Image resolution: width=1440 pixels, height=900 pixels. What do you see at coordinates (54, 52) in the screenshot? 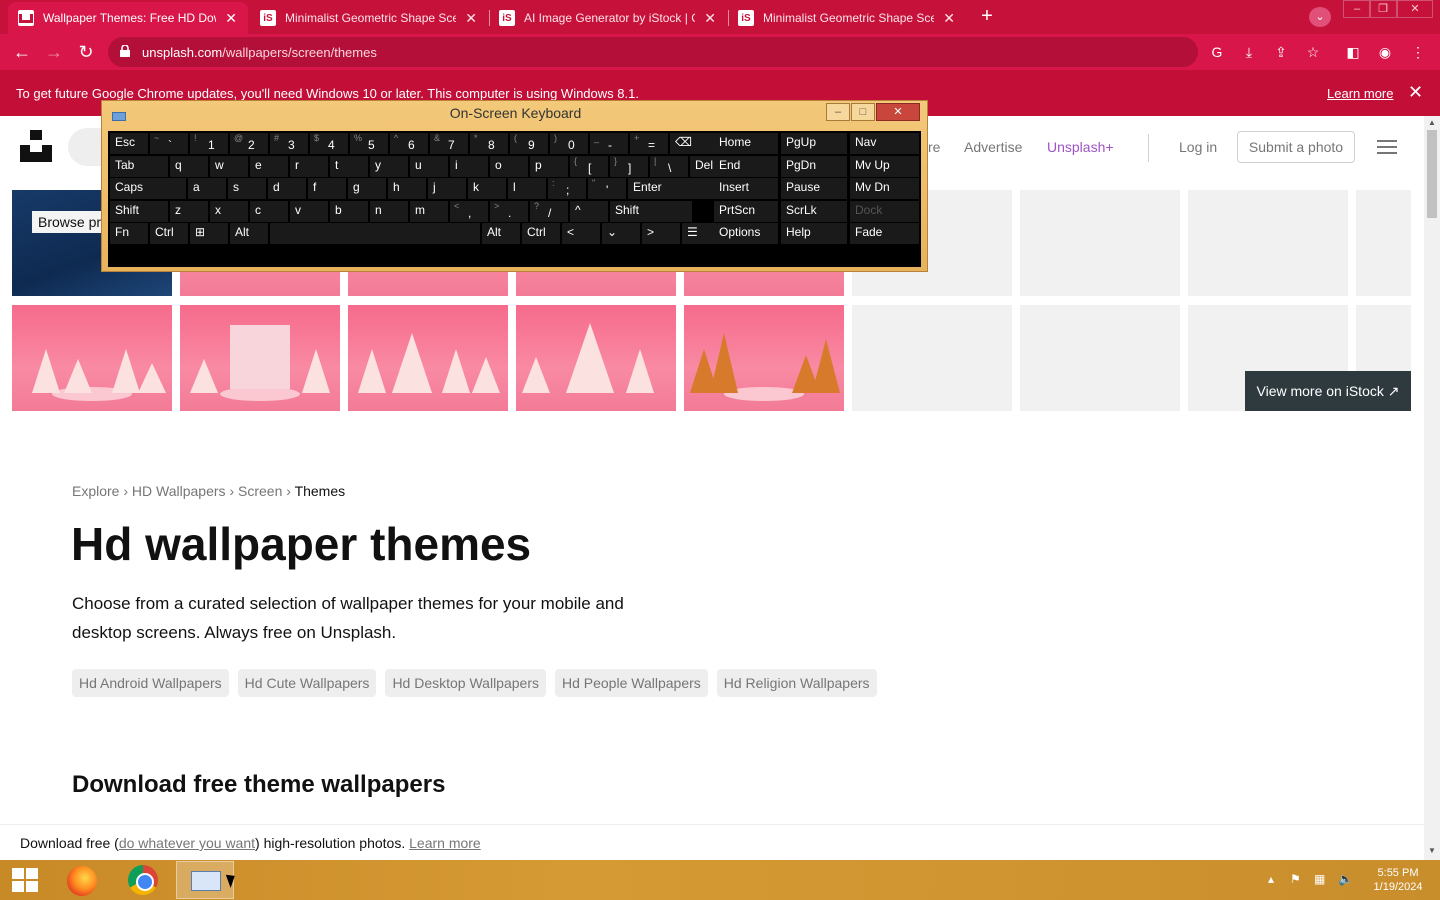
I see `forward-arrow-icon: →` at bounding box center [54, 52].